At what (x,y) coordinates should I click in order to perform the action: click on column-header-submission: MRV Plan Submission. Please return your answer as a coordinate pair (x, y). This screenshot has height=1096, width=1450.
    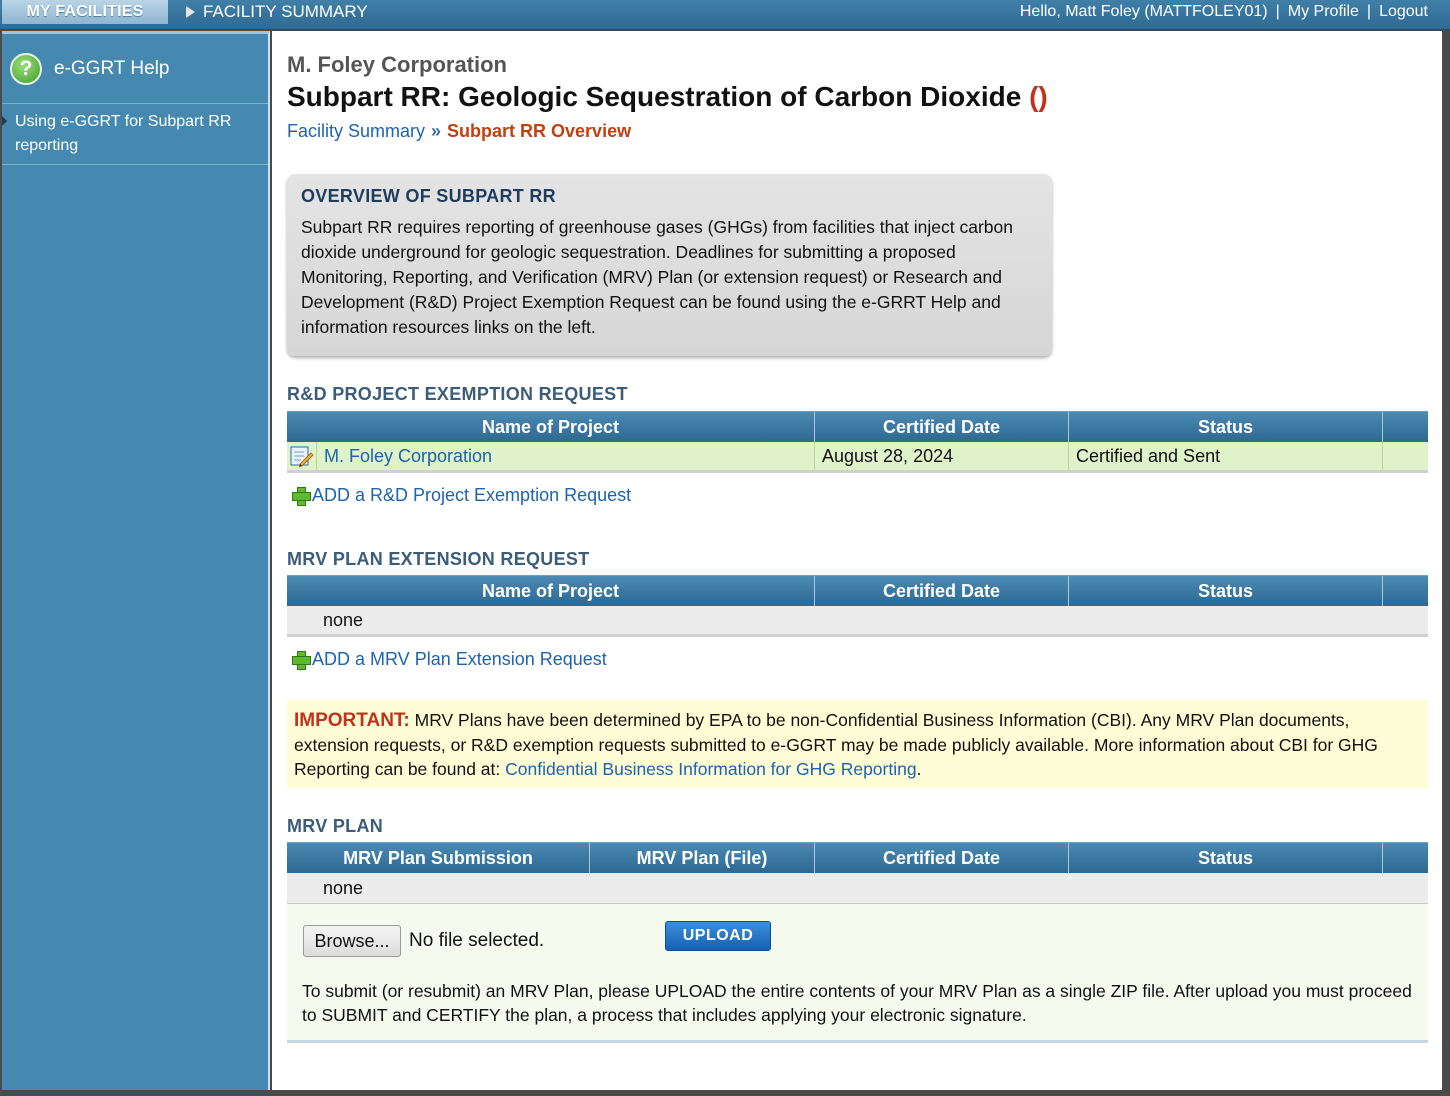
    Looking at the image, I should click on (438, 858).